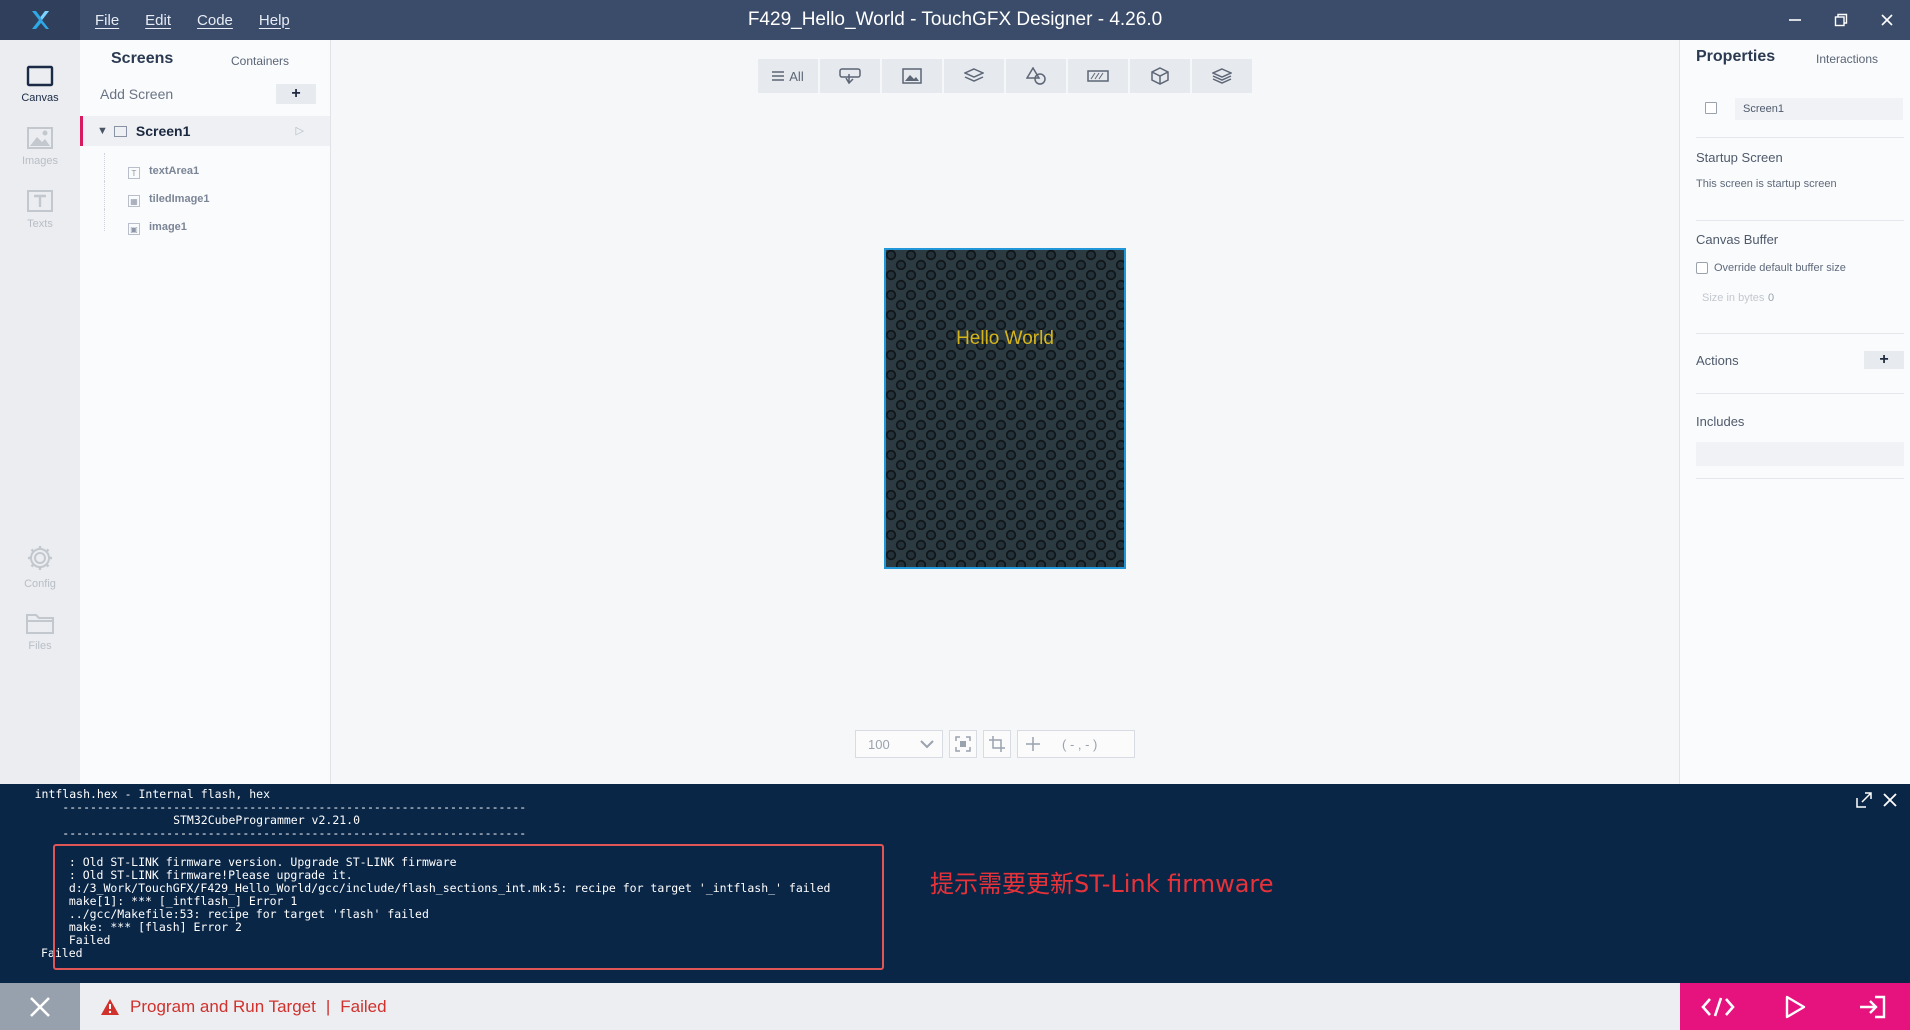 The image size is (1910, 1030). Describe the element at coordinates (40, 97) in the screenshot. I see `nav-canvas-label: Canvas` at that location.